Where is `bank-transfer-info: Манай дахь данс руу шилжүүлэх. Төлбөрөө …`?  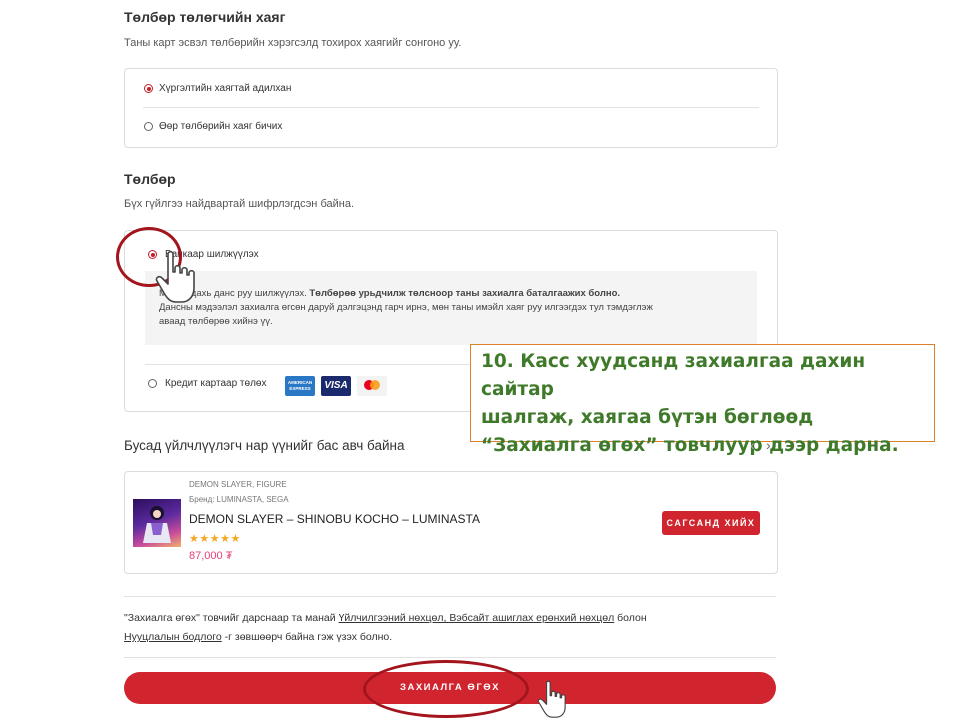
bank-transfer-info: Манай дахь данс руу шилжүүлэх. Төлбөрөө … is located at coordinates (451, 308).